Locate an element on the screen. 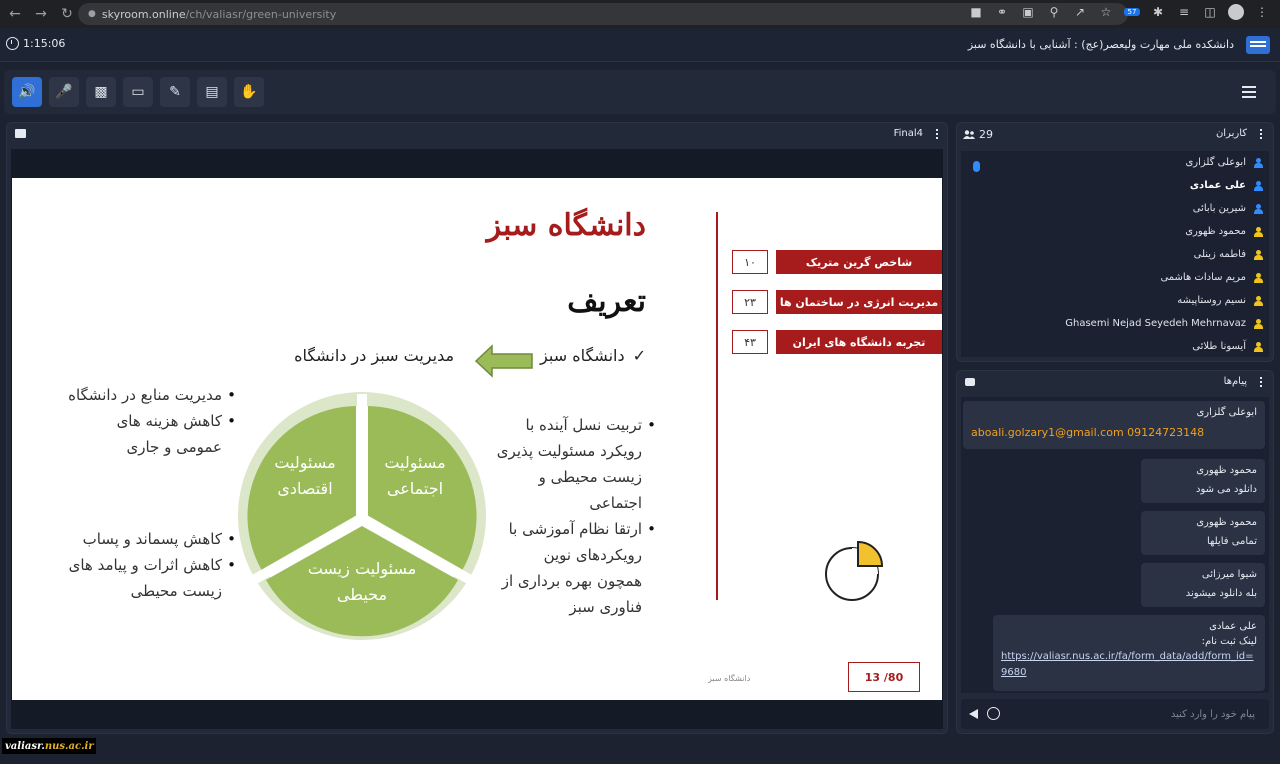 This screenshot has height=764, width=1280. session-timer: 1:15:06 is located at coordinates (35, 43).